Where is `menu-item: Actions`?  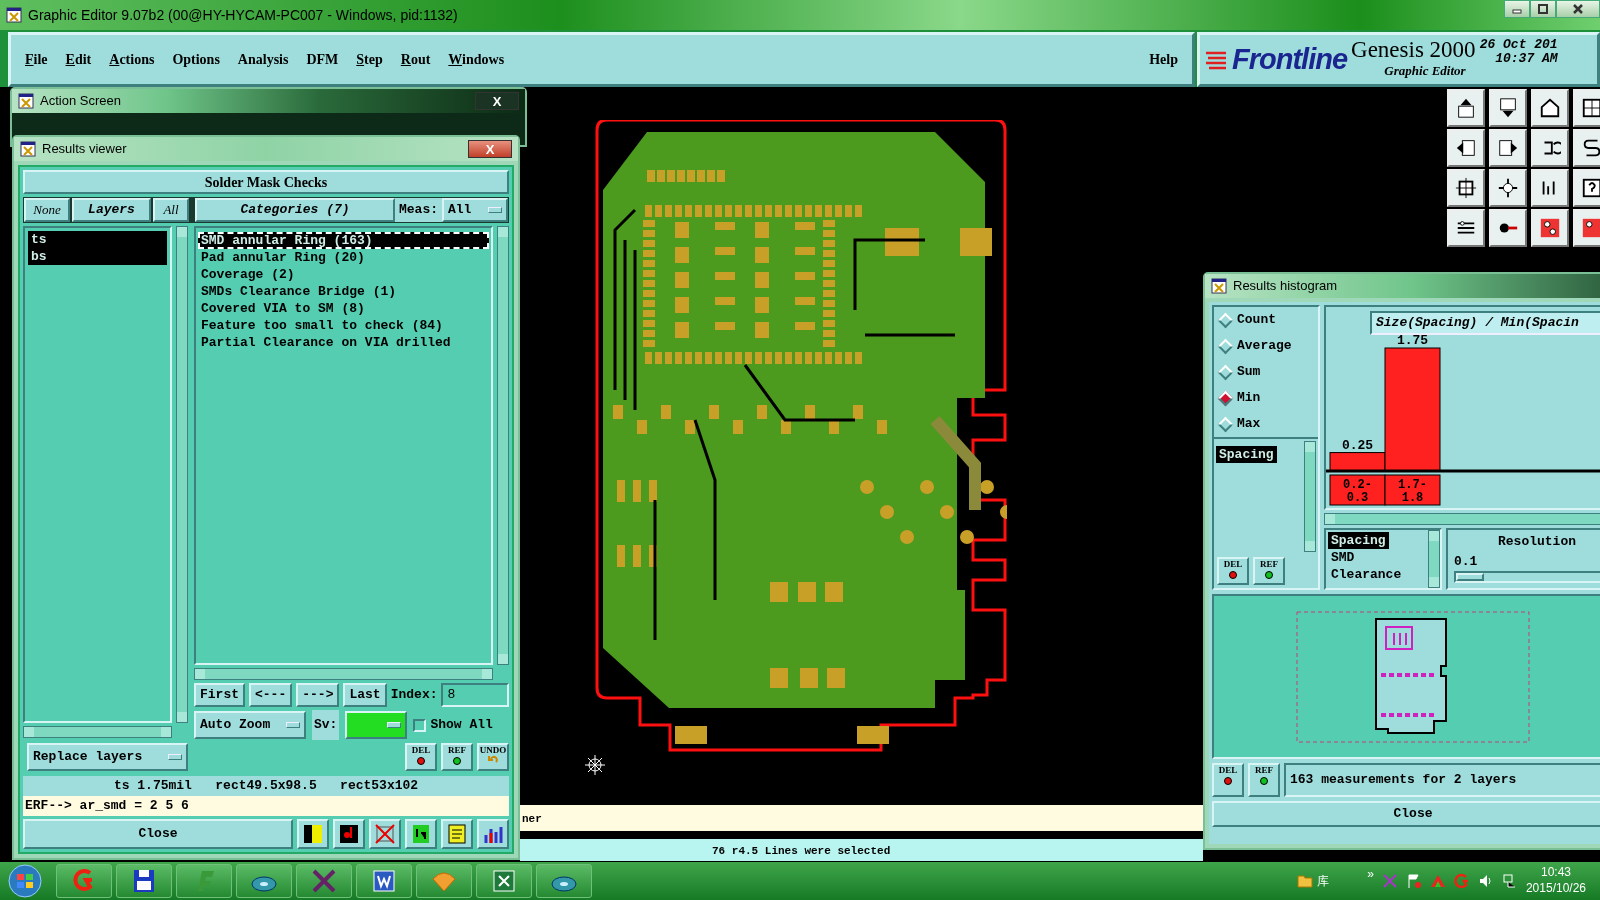 menu-item: Actions is located at coordinates (132, 59).